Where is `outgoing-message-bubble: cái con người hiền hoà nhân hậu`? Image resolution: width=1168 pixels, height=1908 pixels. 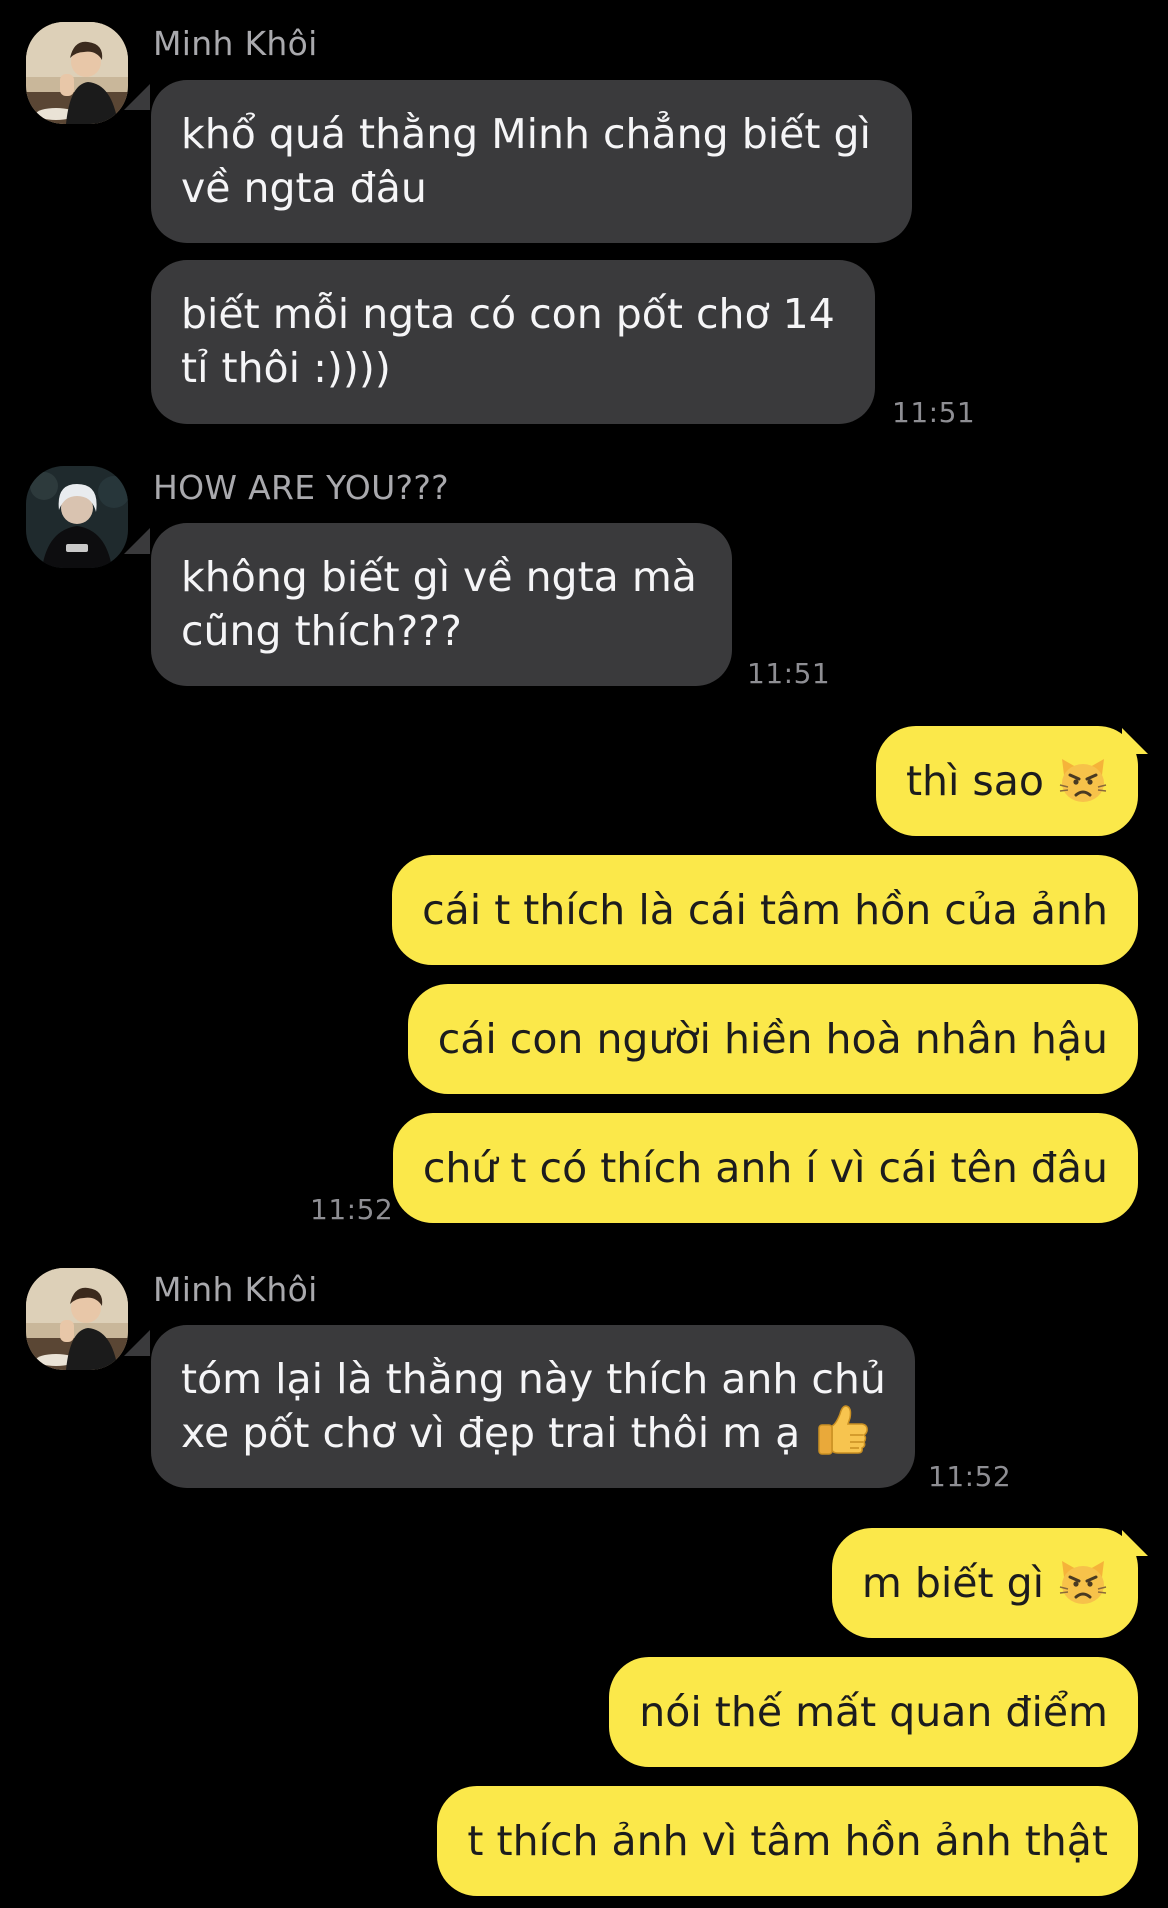 outgoing-message-bubble: cái con người hiền hoà nhân hậu is located at coordinates (772, 1039).